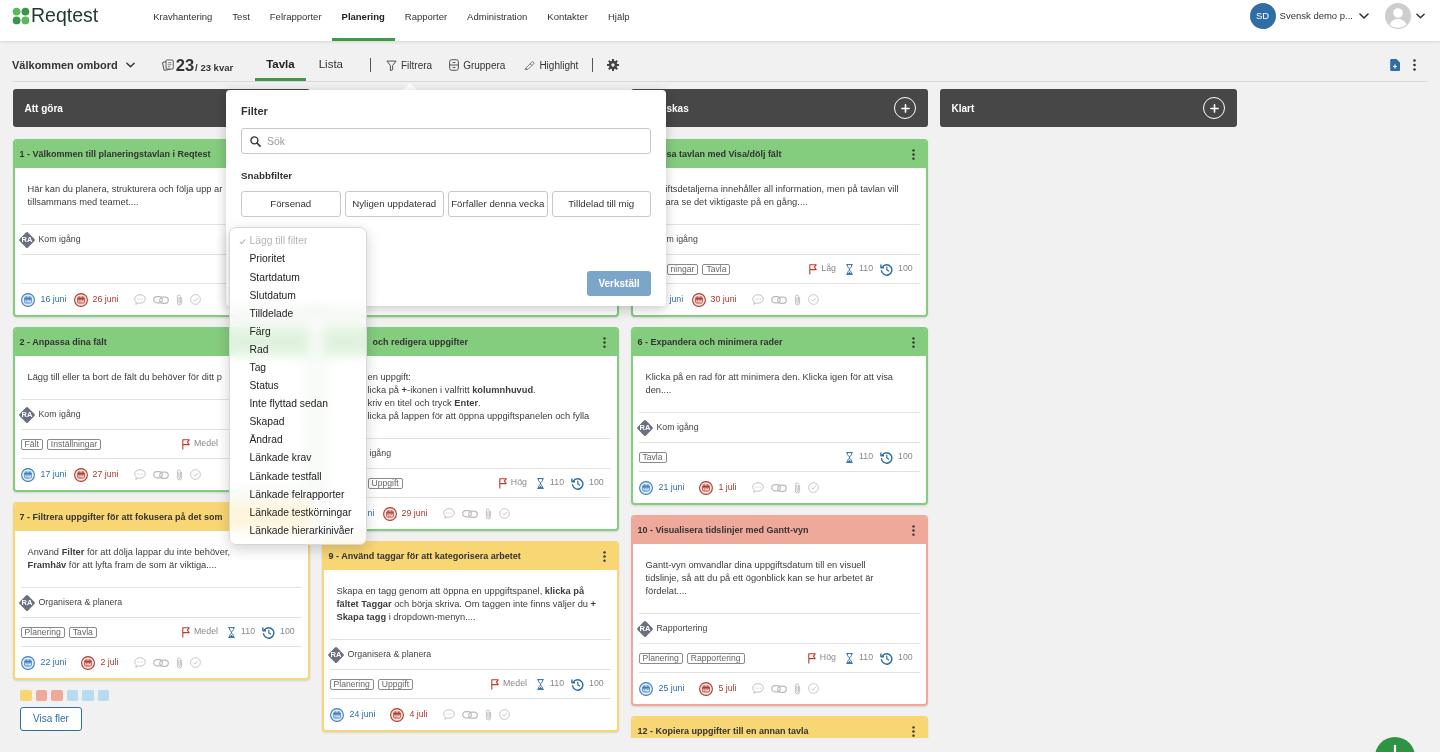 This screenshot has width=1440, height=752. I want to click on hourglass-icon, so click(849, 658).